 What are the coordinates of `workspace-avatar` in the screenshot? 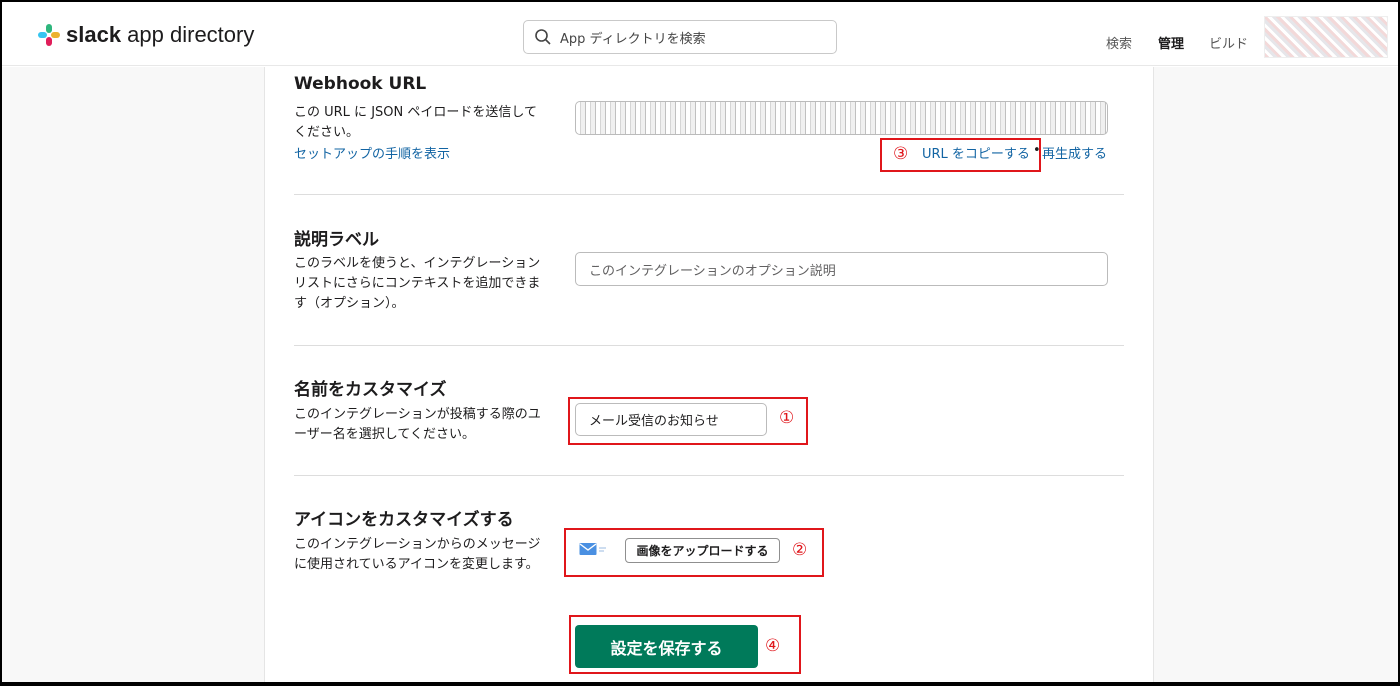 It's located at (1326, 37).